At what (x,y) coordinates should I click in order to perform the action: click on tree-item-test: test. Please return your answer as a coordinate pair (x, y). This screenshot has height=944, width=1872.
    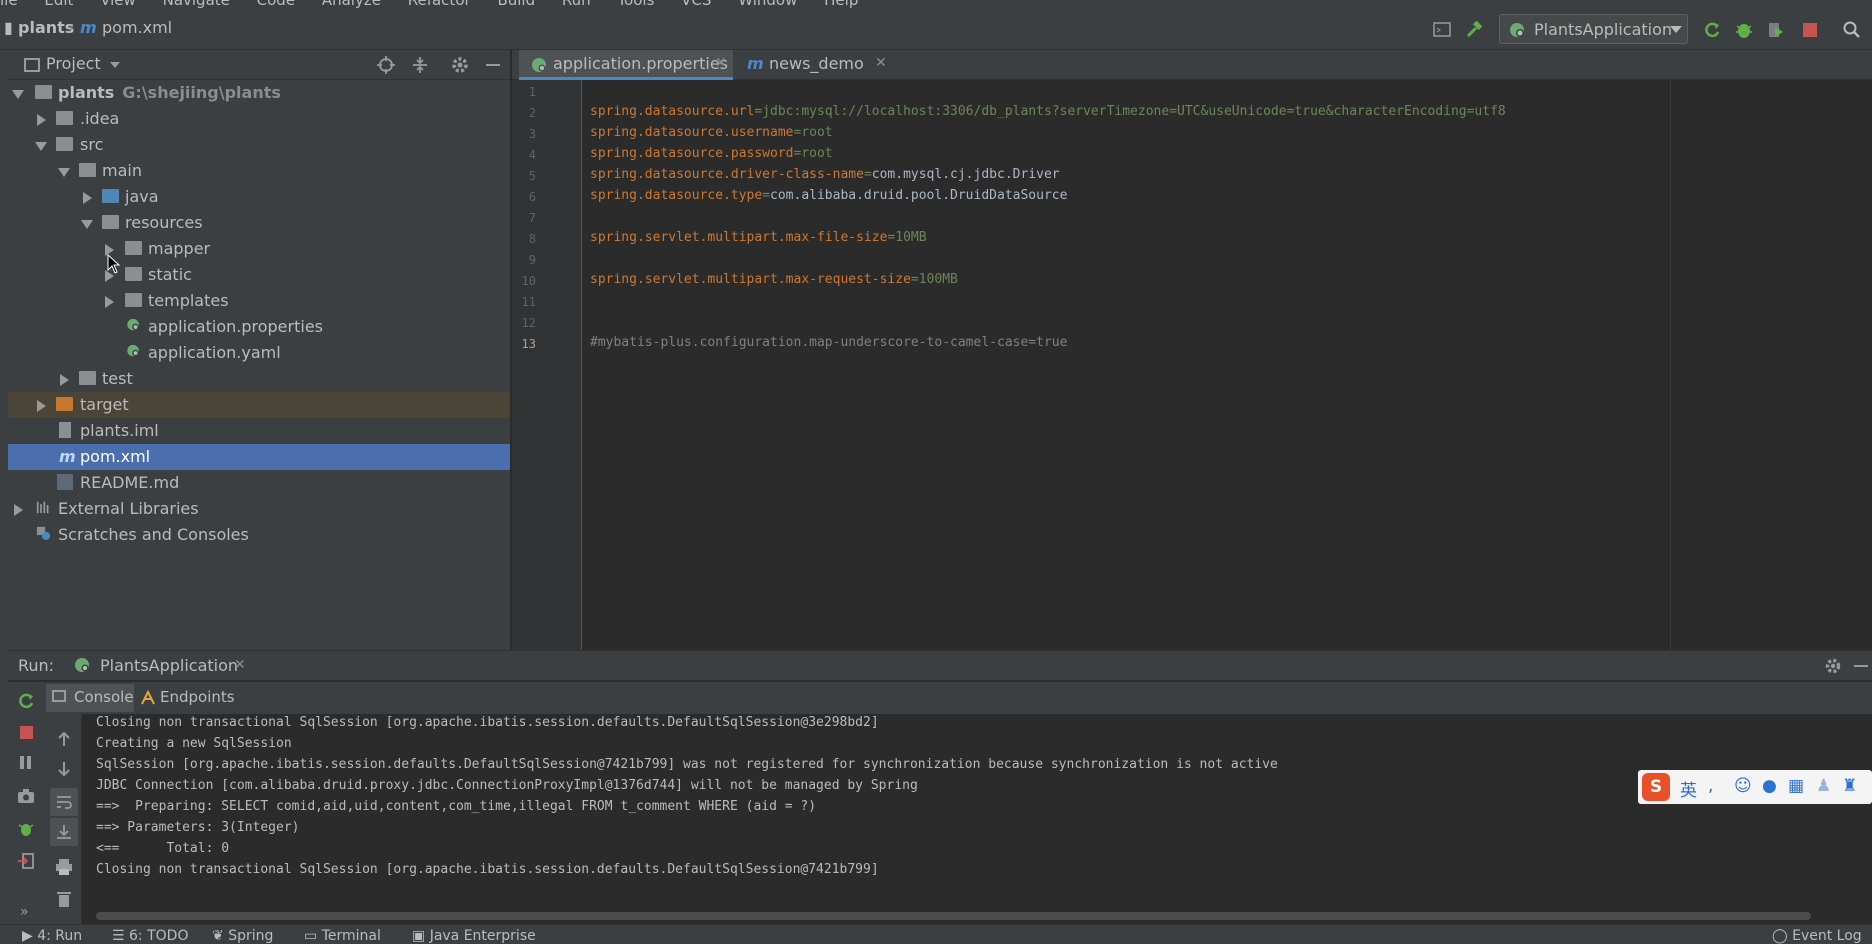
    Looking at the image, I should click on (259, 379).